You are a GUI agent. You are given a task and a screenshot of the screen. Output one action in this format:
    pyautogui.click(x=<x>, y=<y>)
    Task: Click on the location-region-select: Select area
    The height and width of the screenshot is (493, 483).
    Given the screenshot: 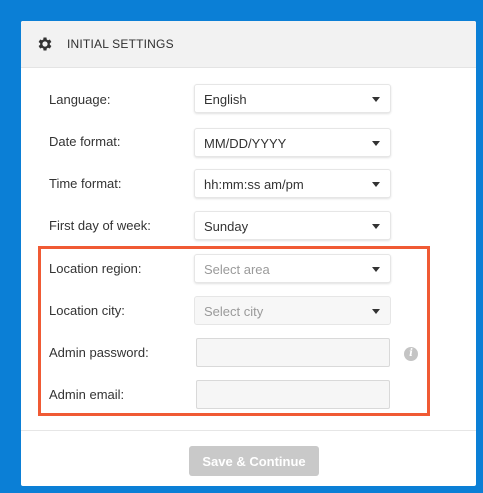 What is the action you would take?
    pyautogui.click(x=292, y=268)
    